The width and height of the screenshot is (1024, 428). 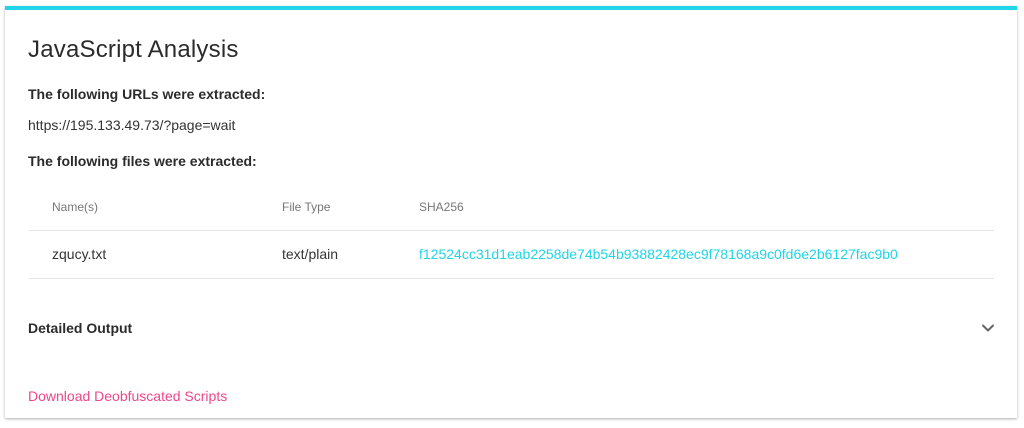 I want to click on column-header-file-type: File Type, so click(x=306, y=207).